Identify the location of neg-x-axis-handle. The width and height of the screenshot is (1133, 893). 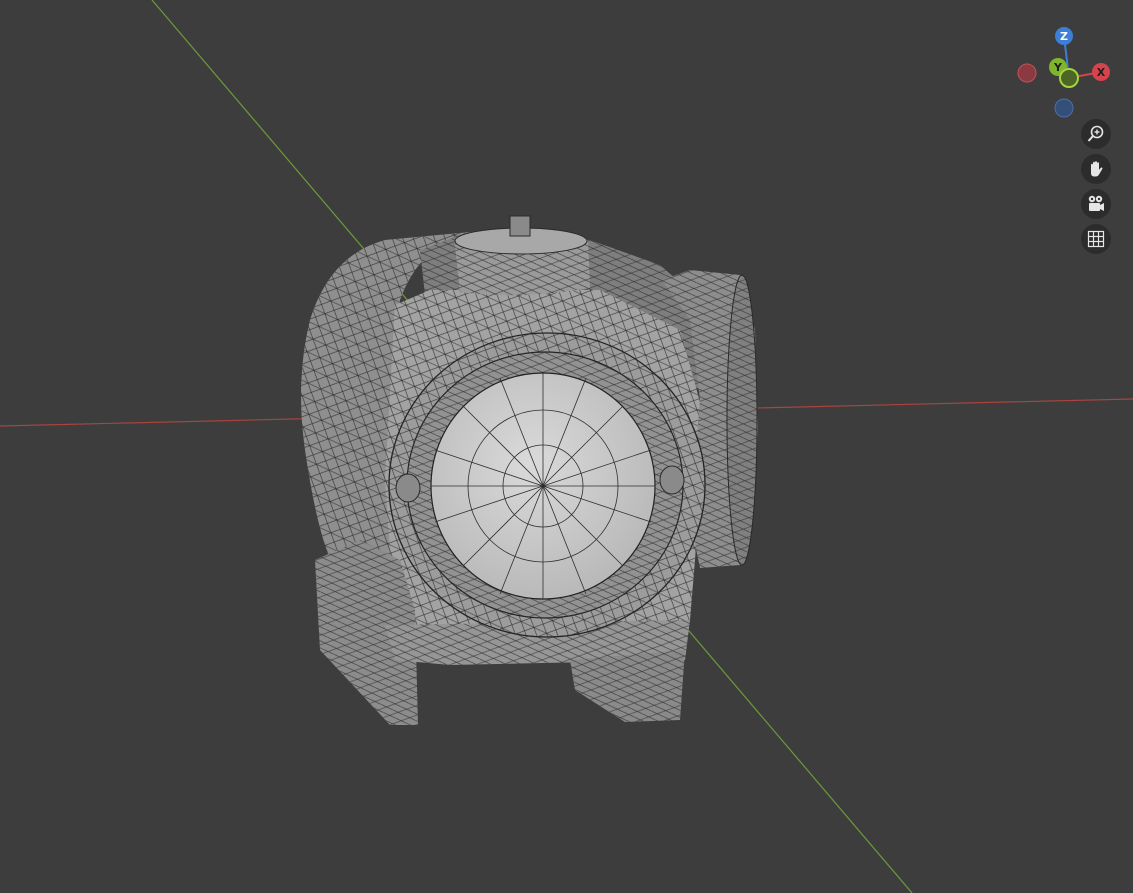
(1027, 73).